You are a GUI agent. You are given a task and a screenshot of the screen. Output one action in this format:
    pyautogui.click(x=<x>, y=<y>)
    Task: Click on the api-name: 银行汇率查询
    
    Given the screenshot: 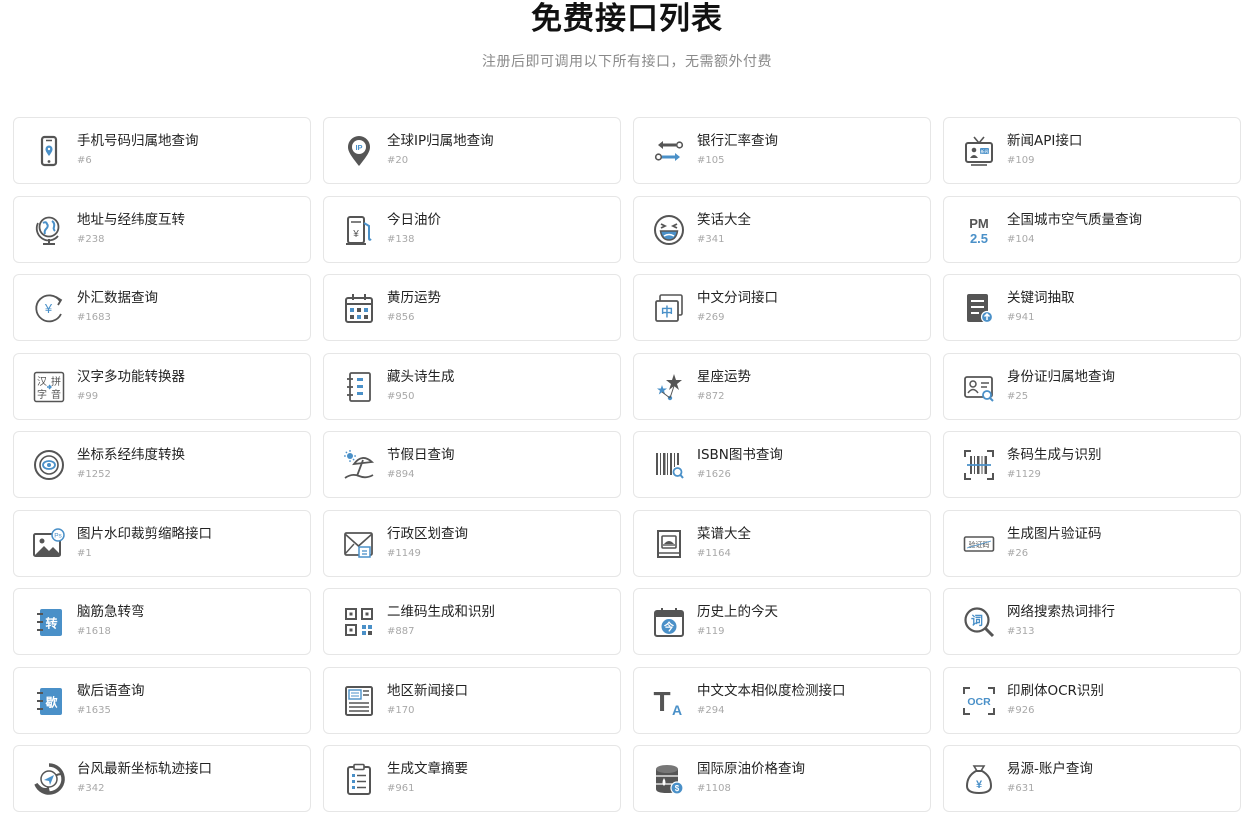 What is the action you would take?
    pyautogui.click(x=737, y=141)
    